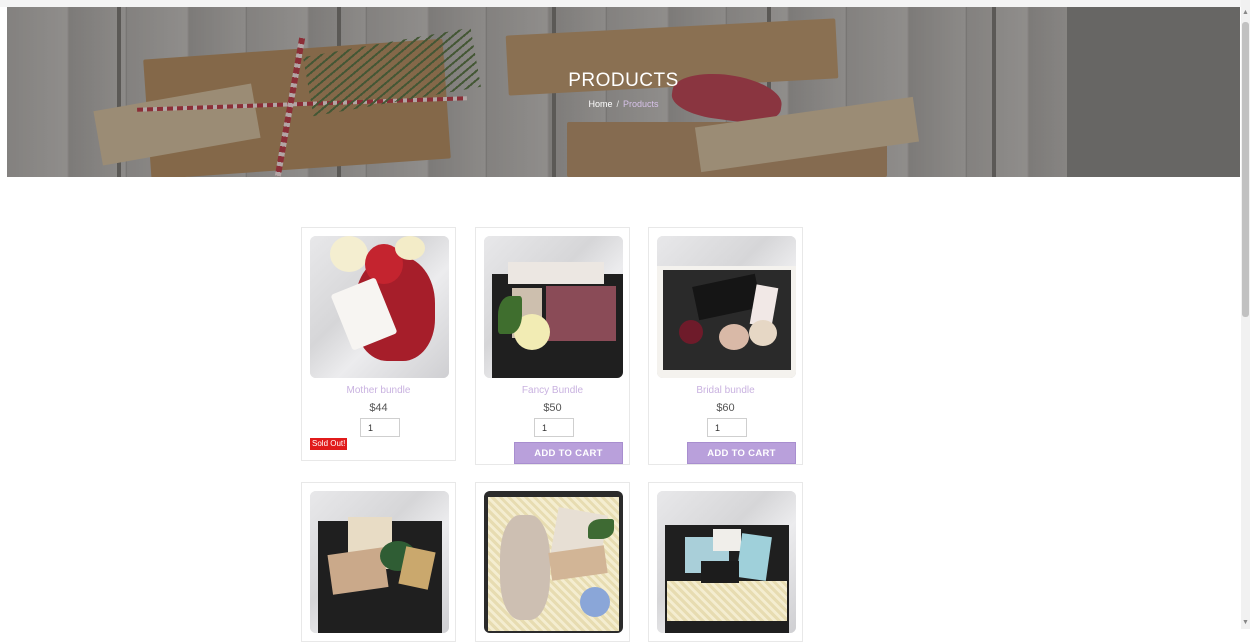  What do you see at coordinates (378, 408) in the screenshot?
I see `product-price: $44` at bounding box center [378, 408].